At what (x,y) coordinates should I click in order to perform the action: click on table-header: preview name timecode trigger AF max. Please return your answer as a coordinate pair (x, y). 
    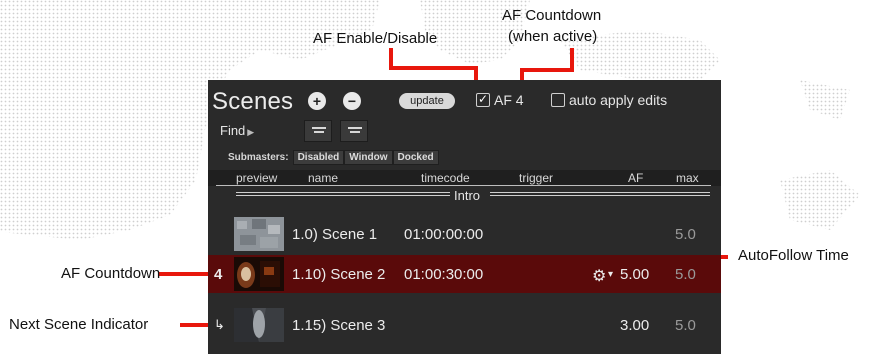
    Looking at the image, I should click on (464, 178).